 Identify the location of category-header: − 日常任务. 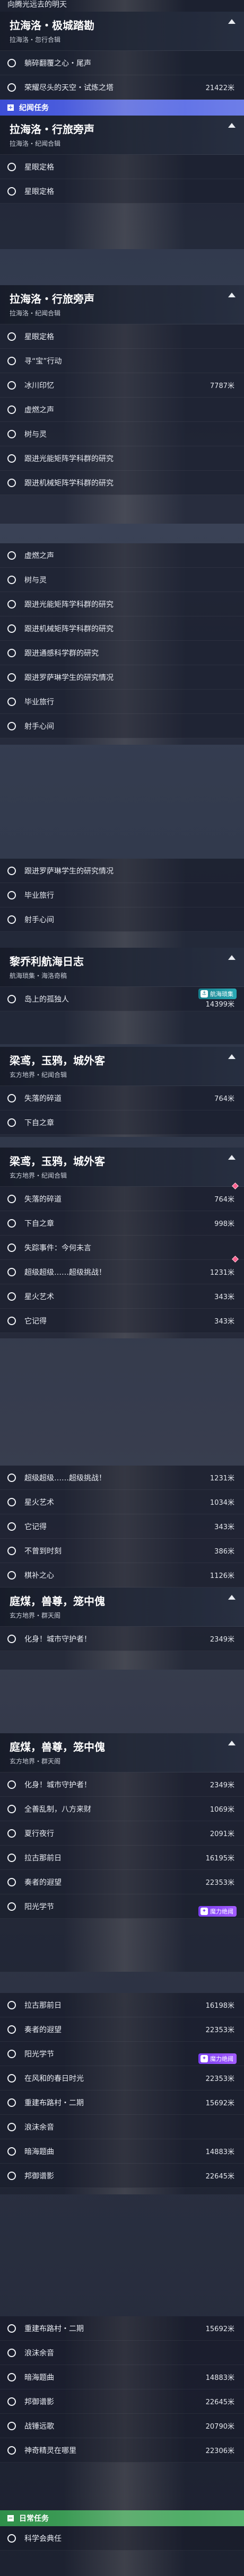
(122, 2518).